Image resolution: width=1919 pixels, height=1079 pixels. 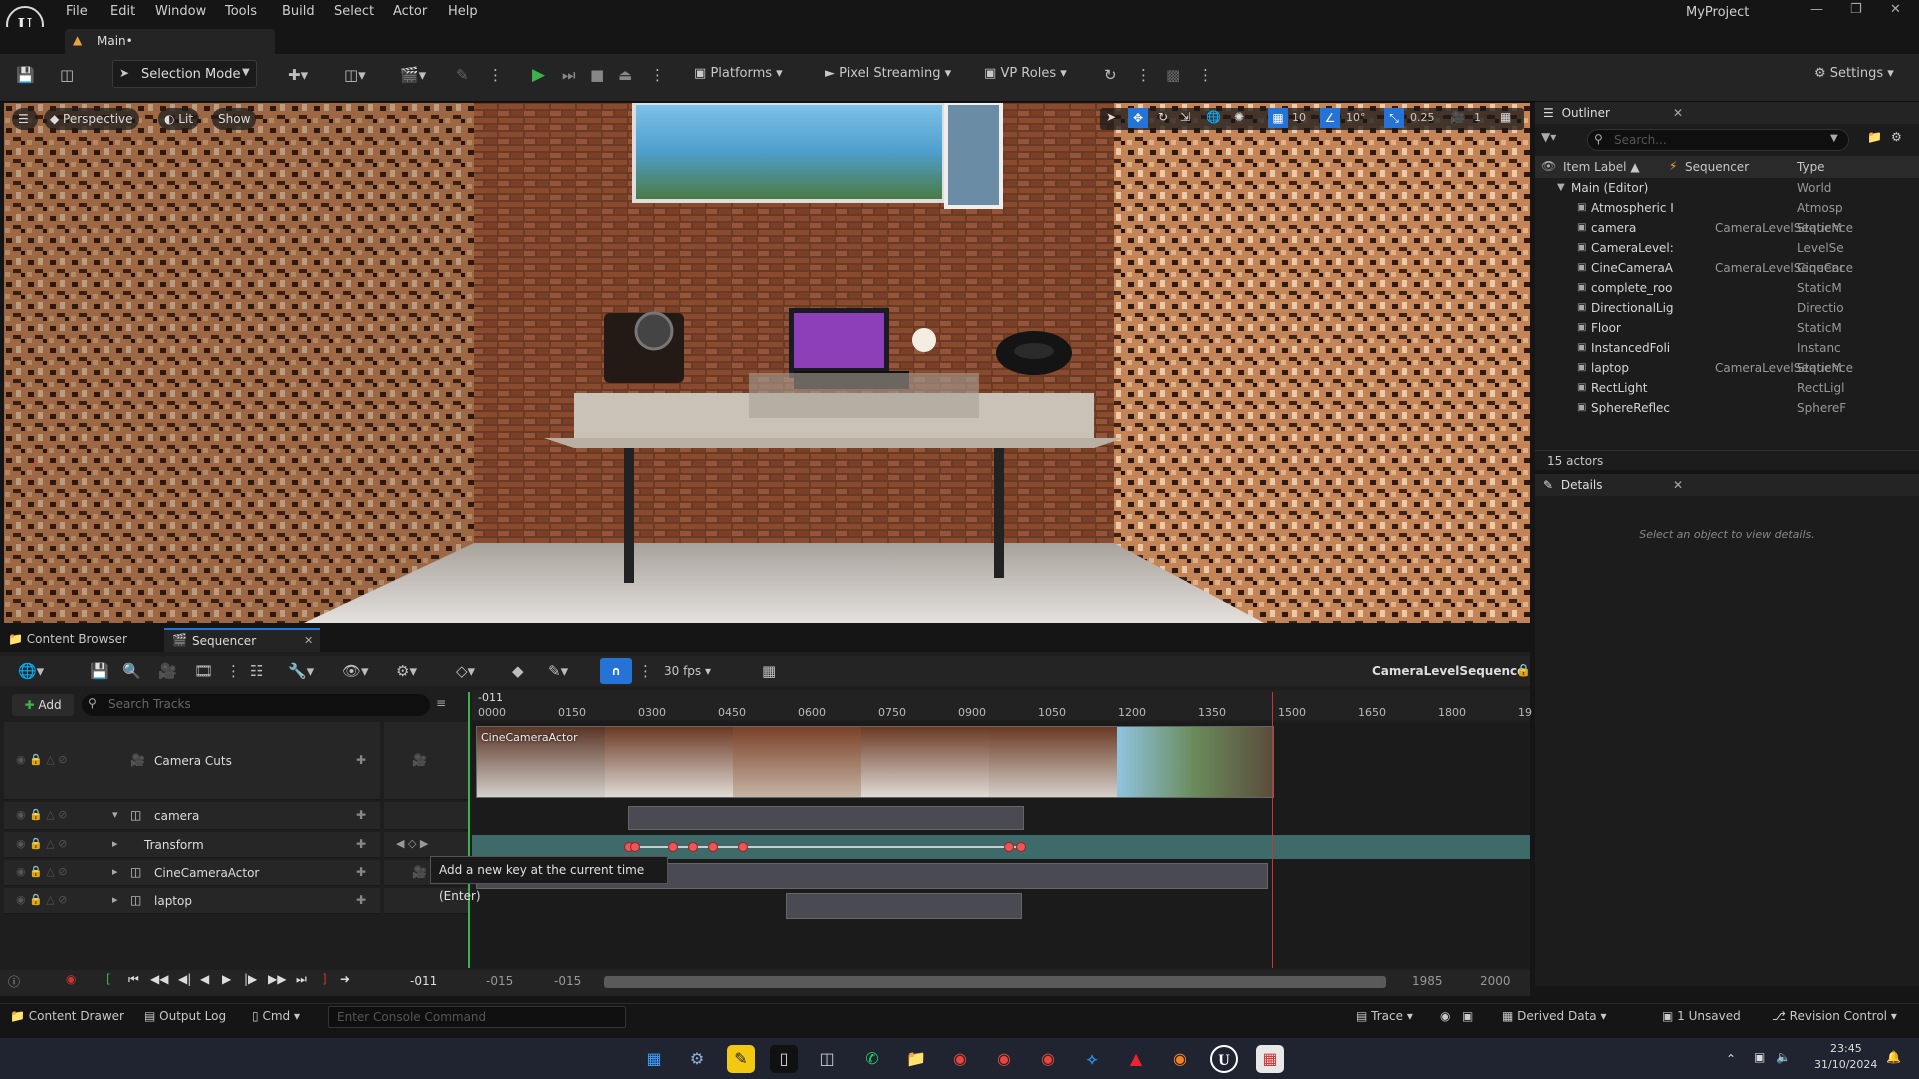 I want to click on console-input: Enter Console Command, so click(x=477, y=1017).